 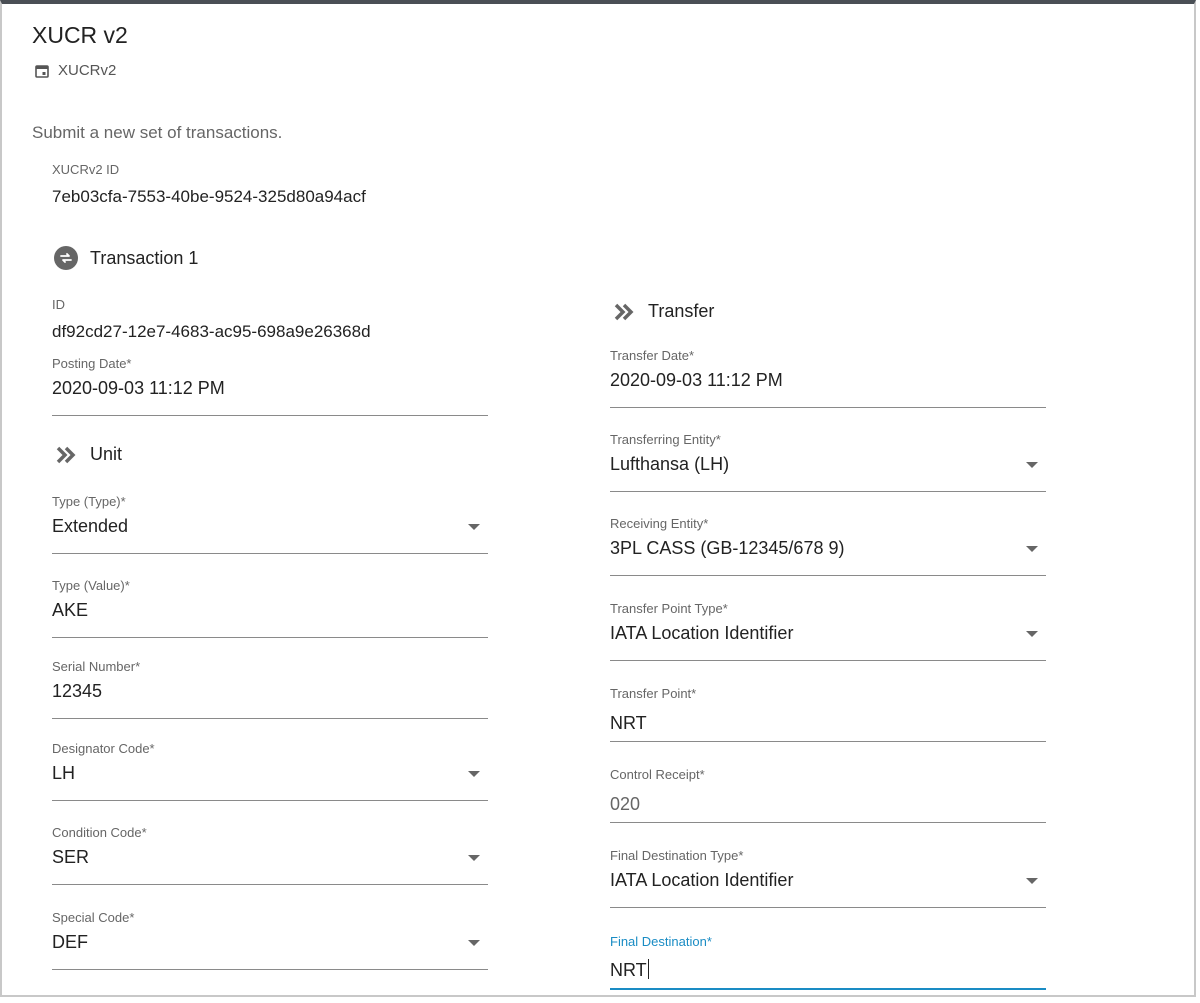 I want to click on unit-type-type-label: Type (Type)*, so click(x=89, y=501).